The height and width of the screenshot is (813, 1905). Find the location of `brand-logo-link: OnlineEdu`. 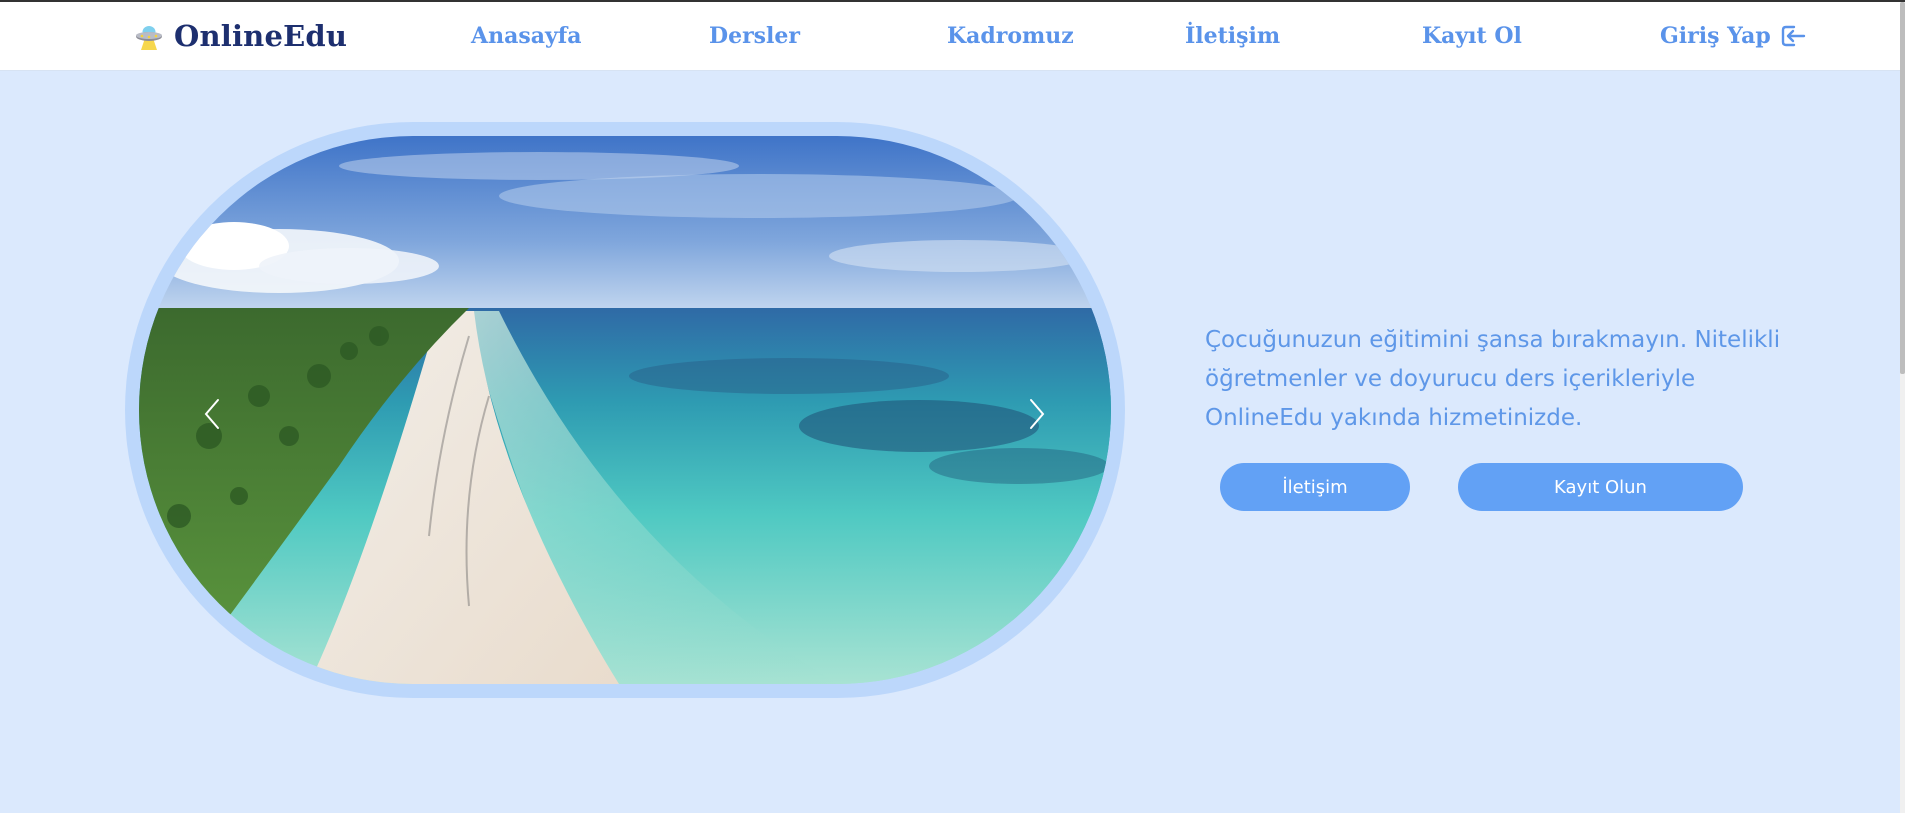

brand-logo-link: OnlineEdu is located at coordinates (240, 36).